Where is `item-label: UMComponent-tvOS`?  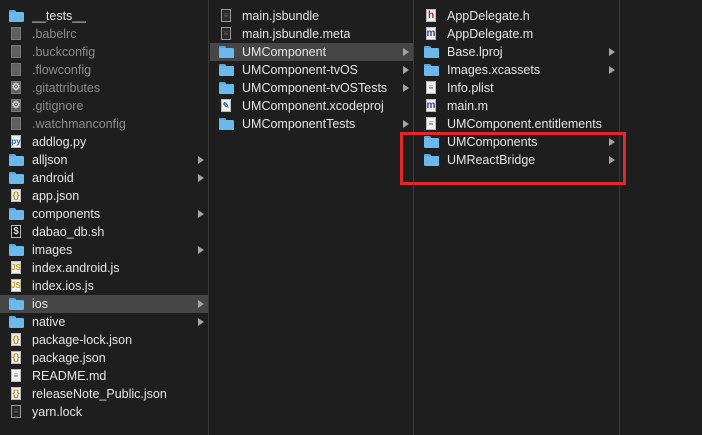
item-label: UMComponent-tvOS is located at coordinates (300, 70).